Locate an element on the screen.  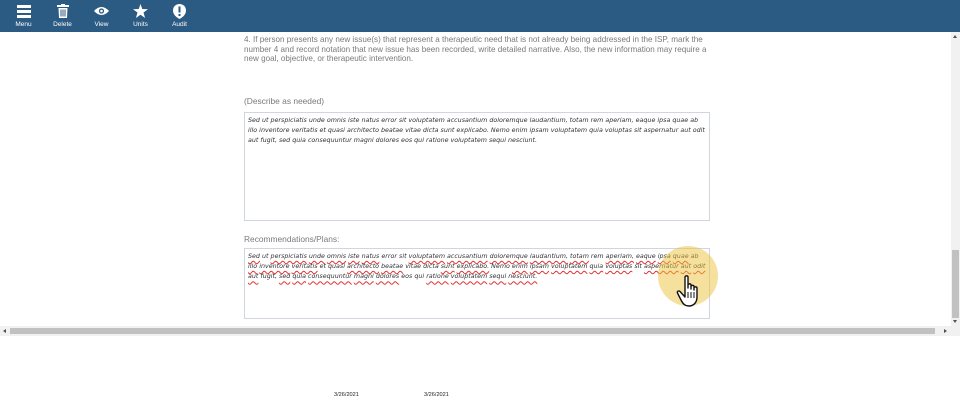
misspelled-word: eaque is located at coordinates (645, 256).